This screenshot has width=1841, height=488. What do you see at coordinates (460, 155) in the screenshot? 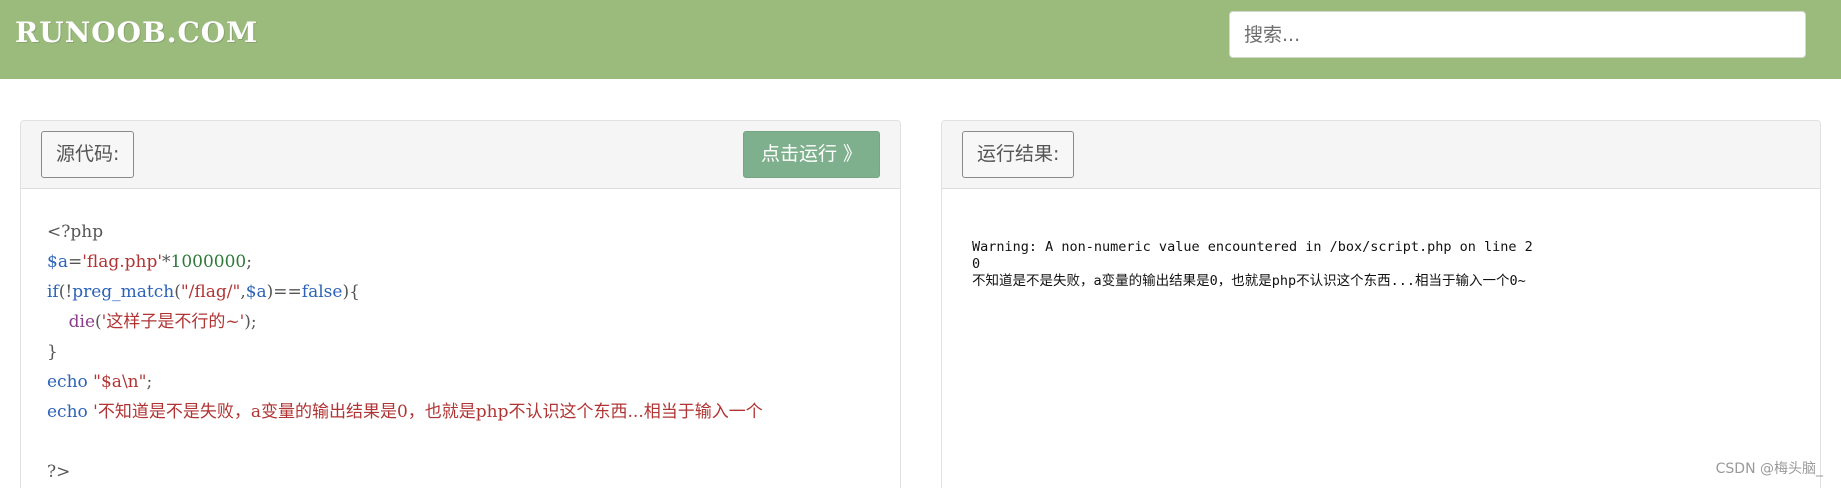
I see `source-panel-header: 源代码: 点击运行 》` at bounding box center [460, 155].